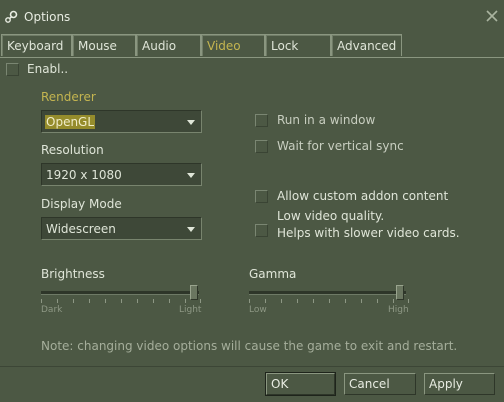 Image resolution: width=504 pixels, height=402 pixels. I want to click on brightness-min-label: Dark, so click(52, 310).